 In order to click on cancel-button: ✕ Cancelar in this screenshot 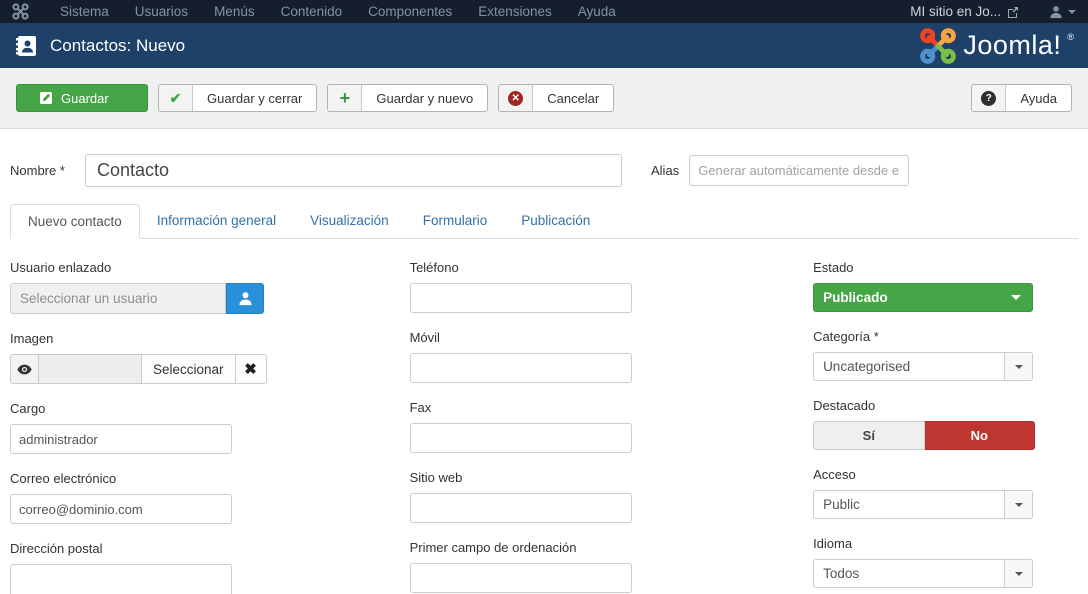, I will do `click(556, 98)`.